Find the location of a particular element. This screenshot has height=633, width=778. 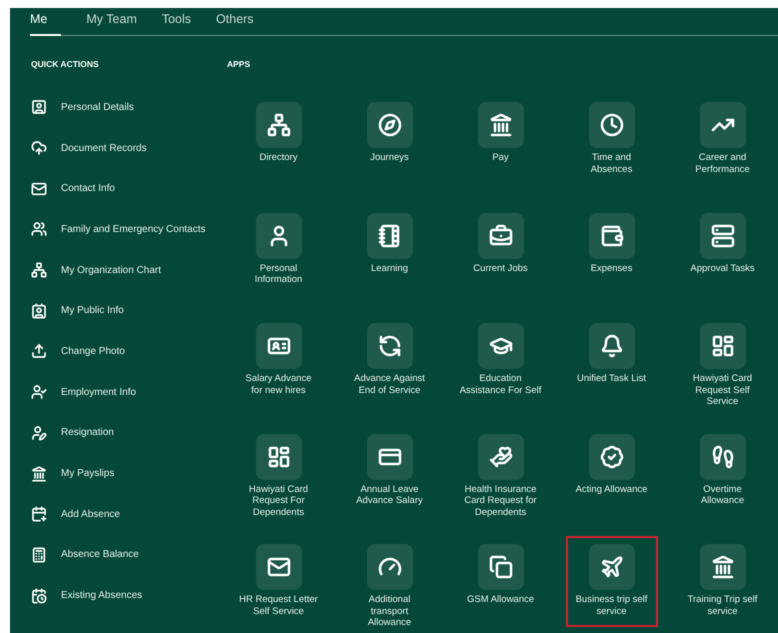

app-tile: GSM Allowance is located at coordinates (500, 582).